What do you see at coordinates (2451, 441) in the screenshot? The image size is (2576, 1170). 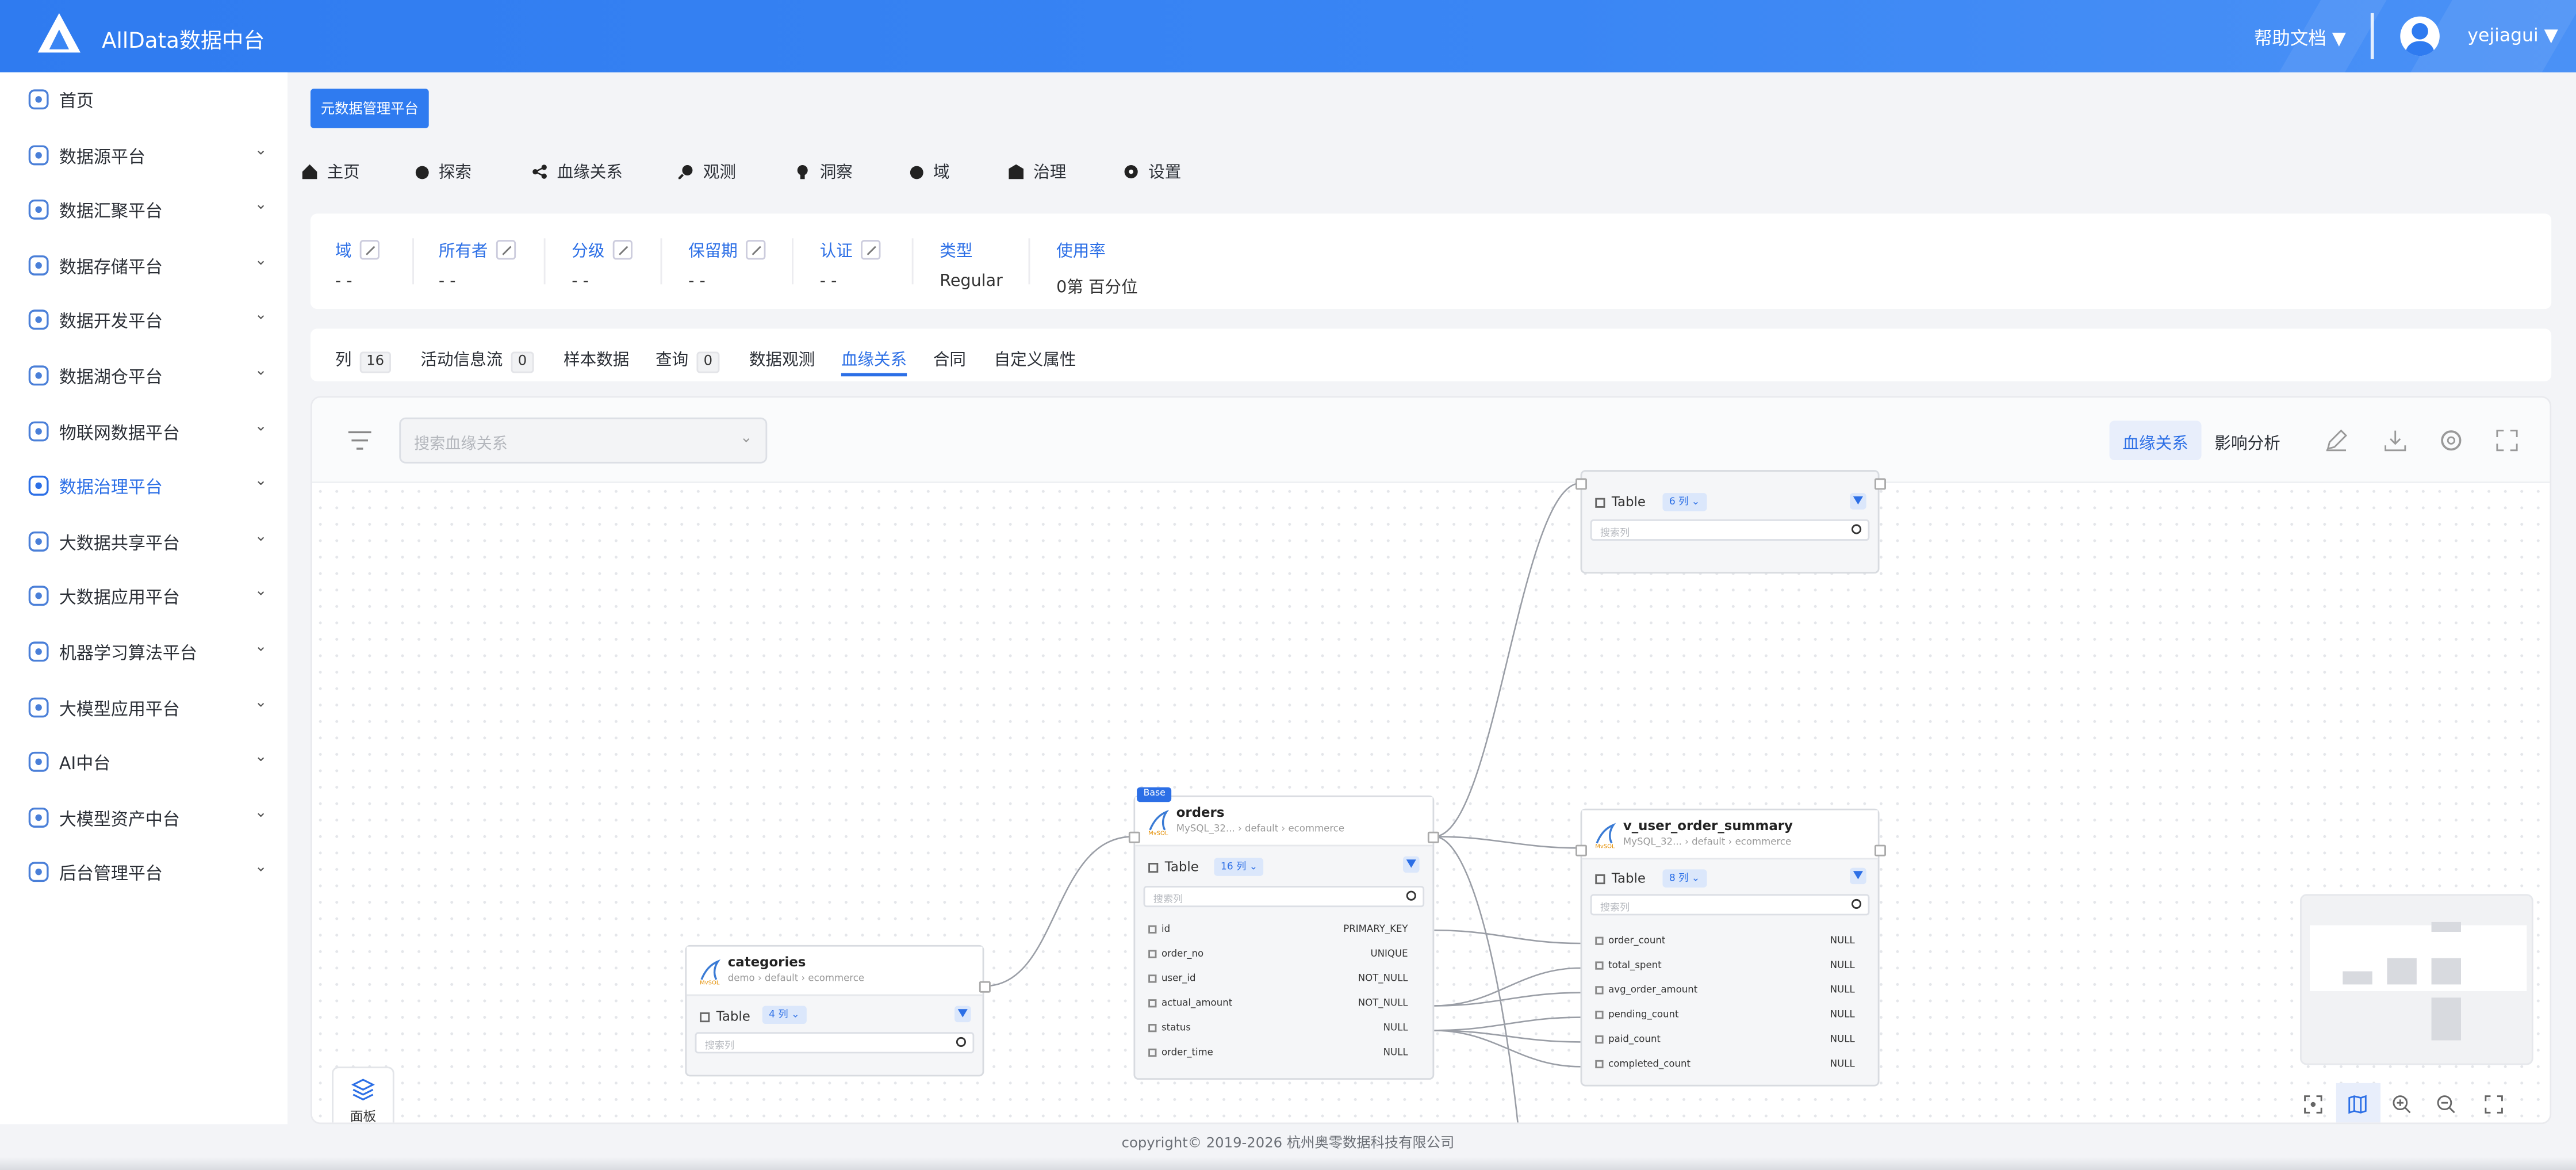 I see `settings-icon` at bounding box center [2451, 441].